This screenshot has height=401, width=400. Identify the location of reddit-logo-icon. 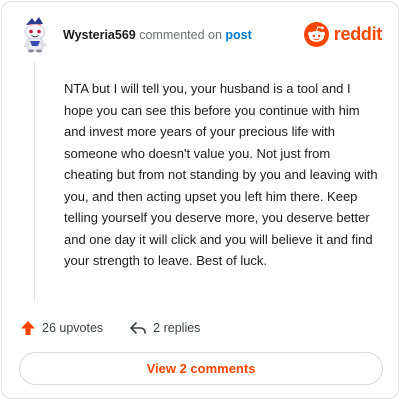
(316, 34).